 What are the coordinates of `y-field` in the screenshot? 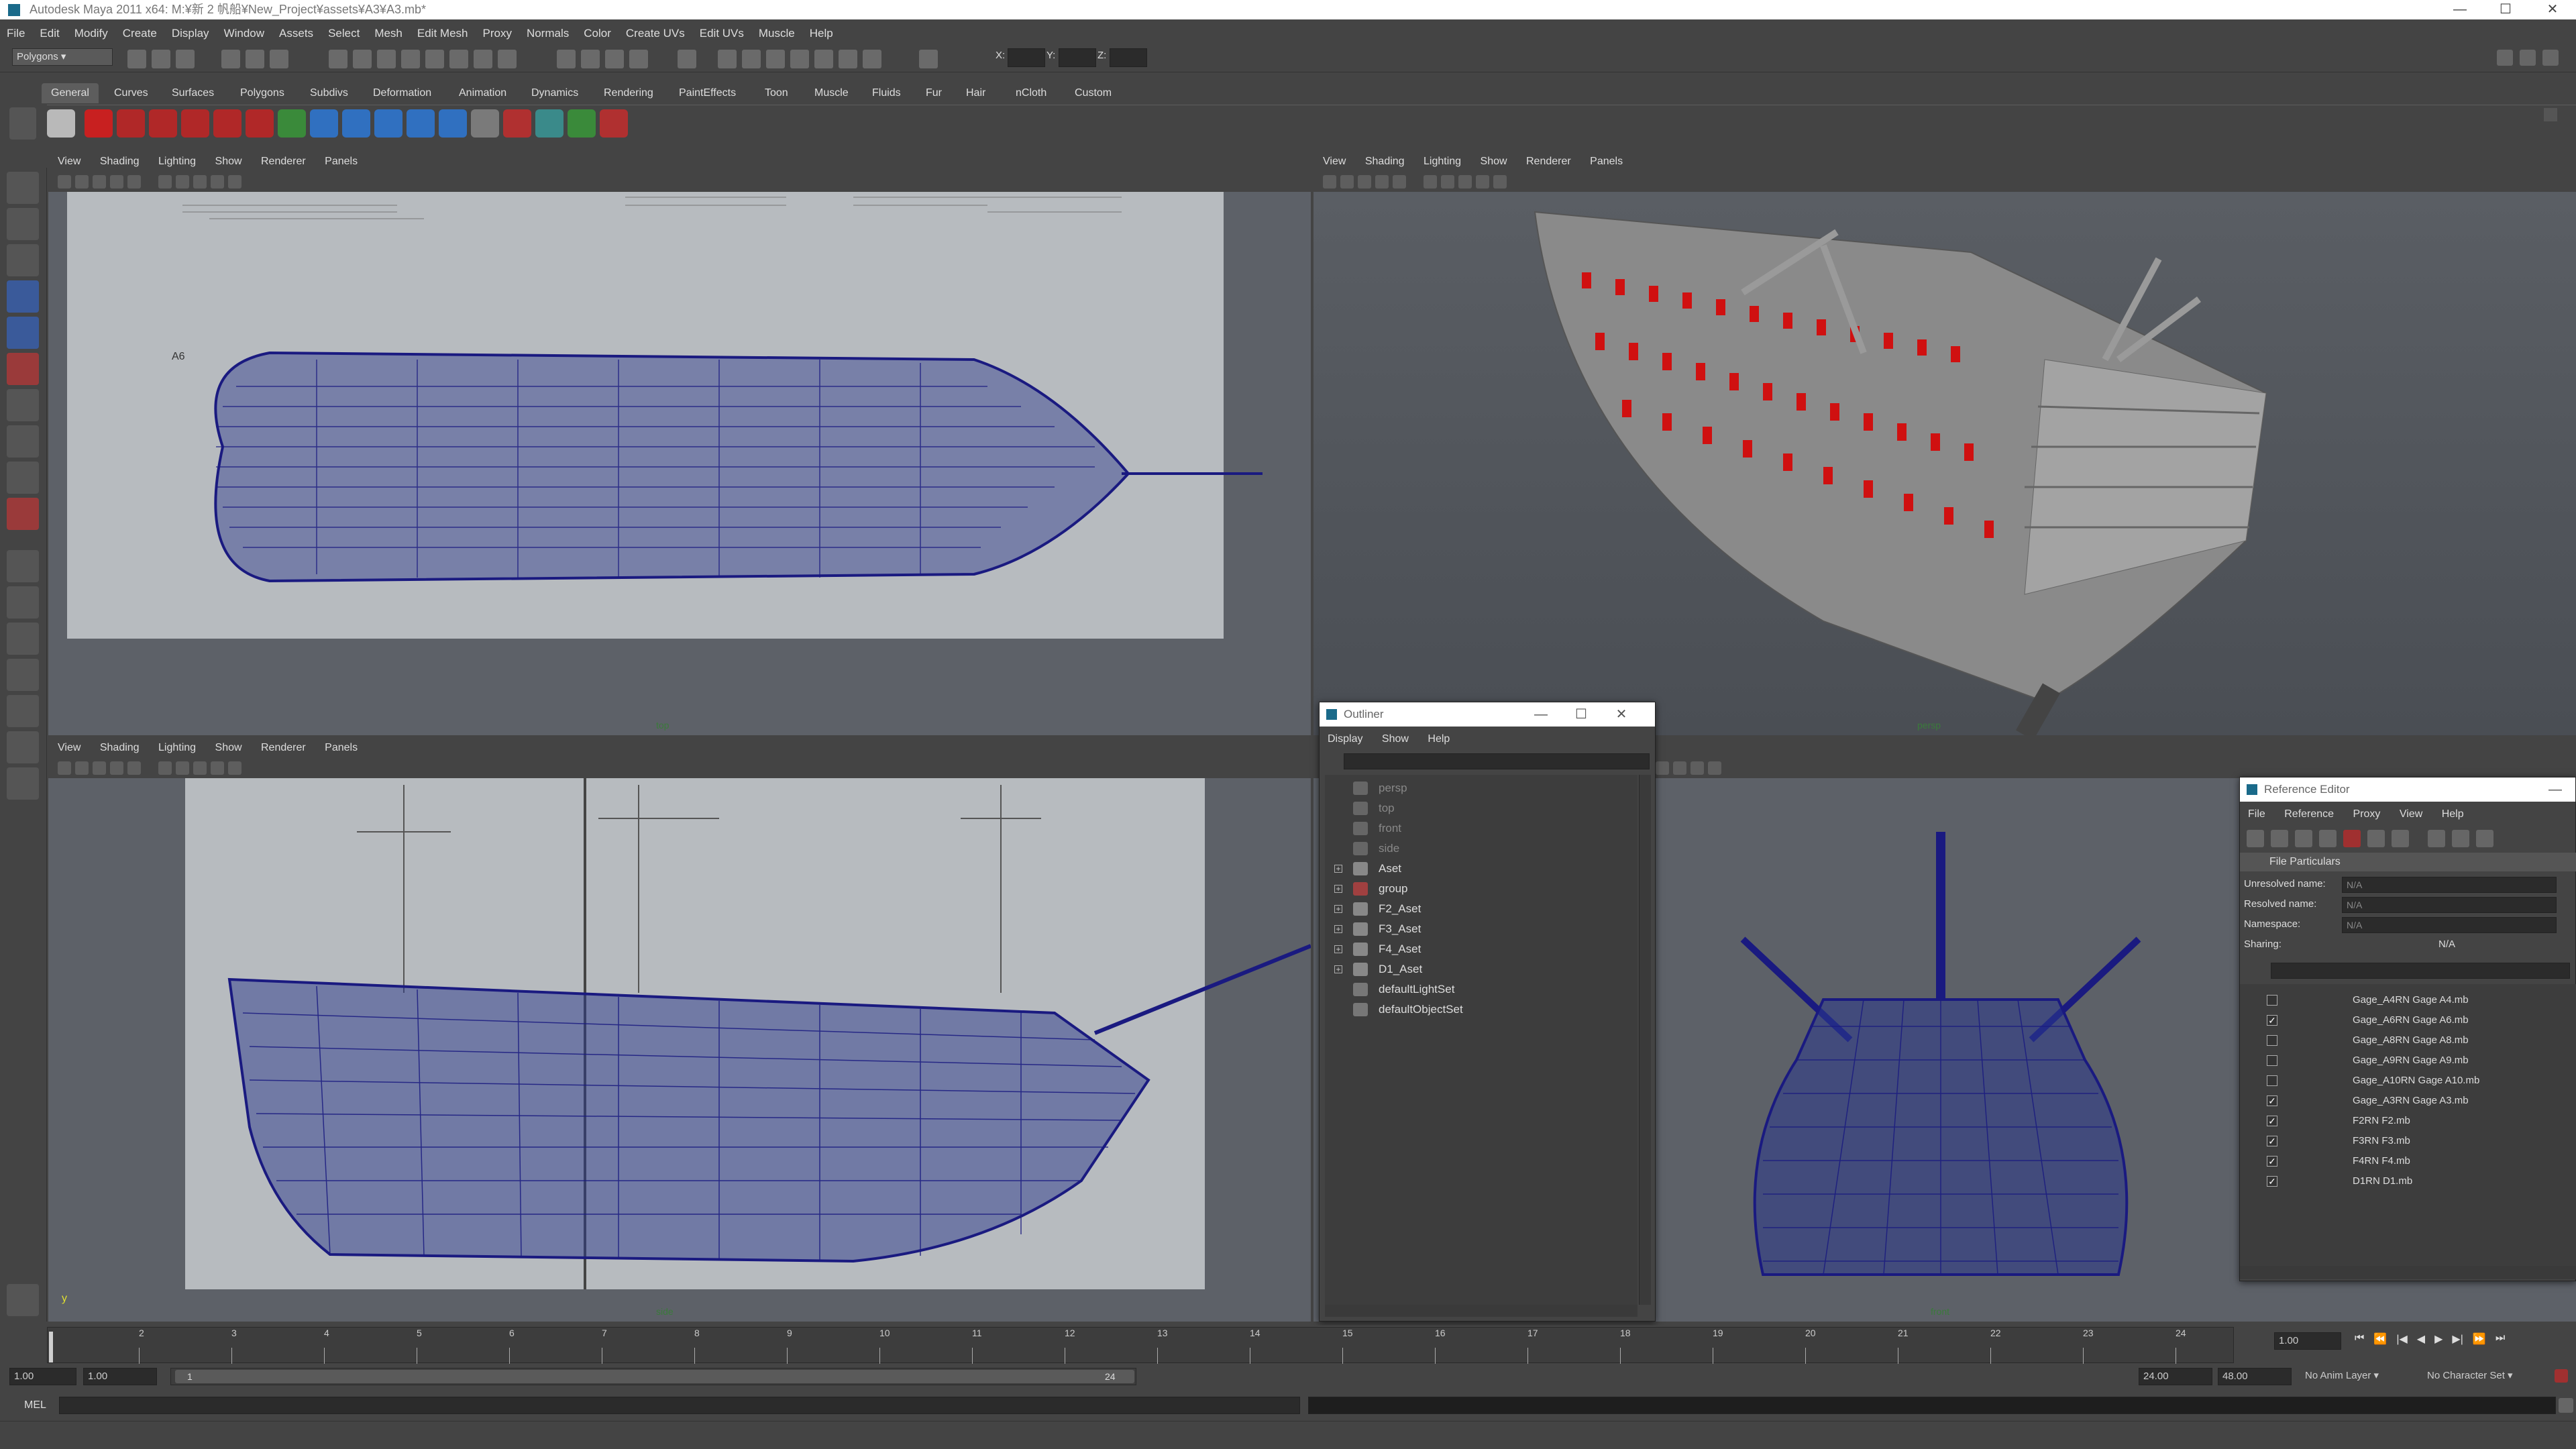 It's located at (1077, 57).